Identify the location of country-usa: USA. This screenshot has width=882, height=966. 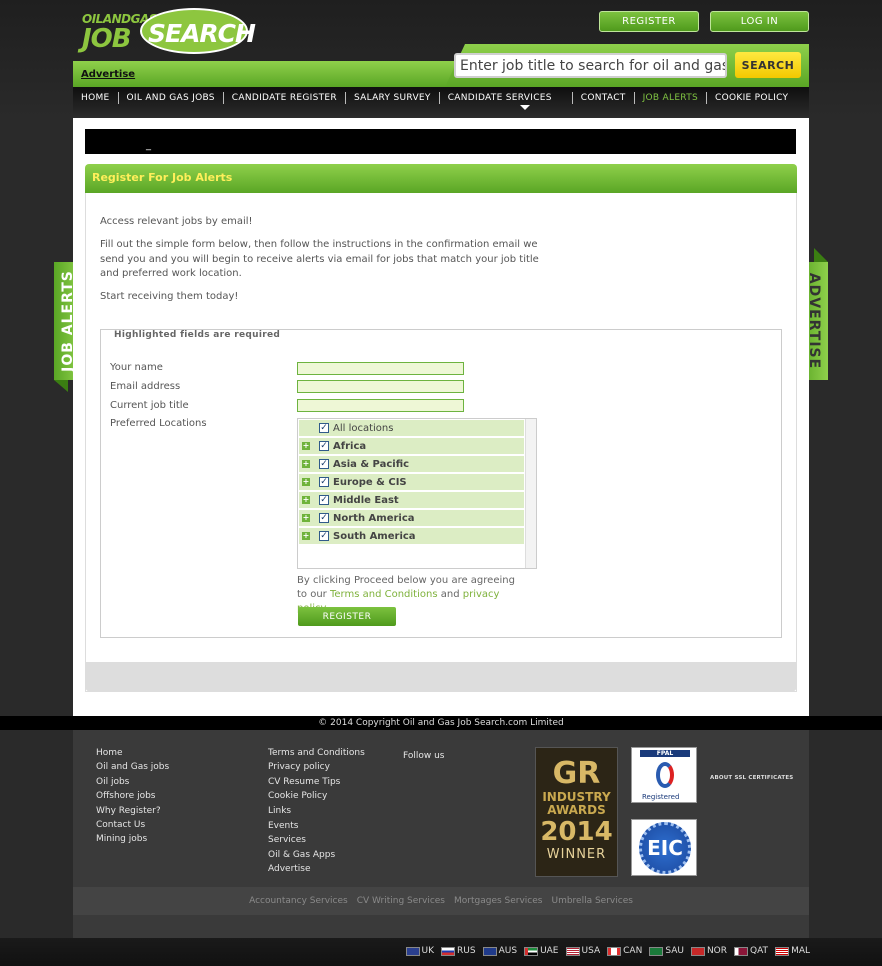
(582, 951).